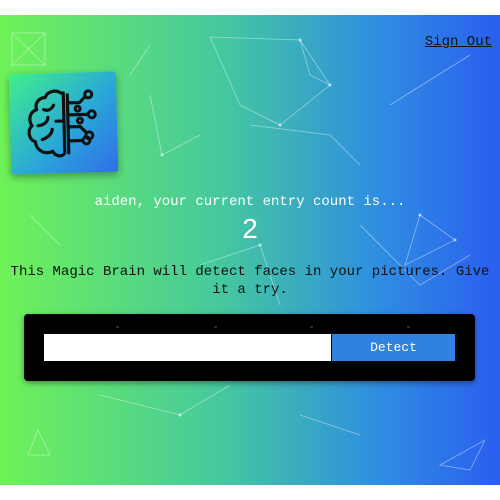 The height and width of the screenshot is (500, 500). What do you see at coordinates (393, 347) in the screenshot?
I see `detect-button: Detect` at bounding box center [393, 347].